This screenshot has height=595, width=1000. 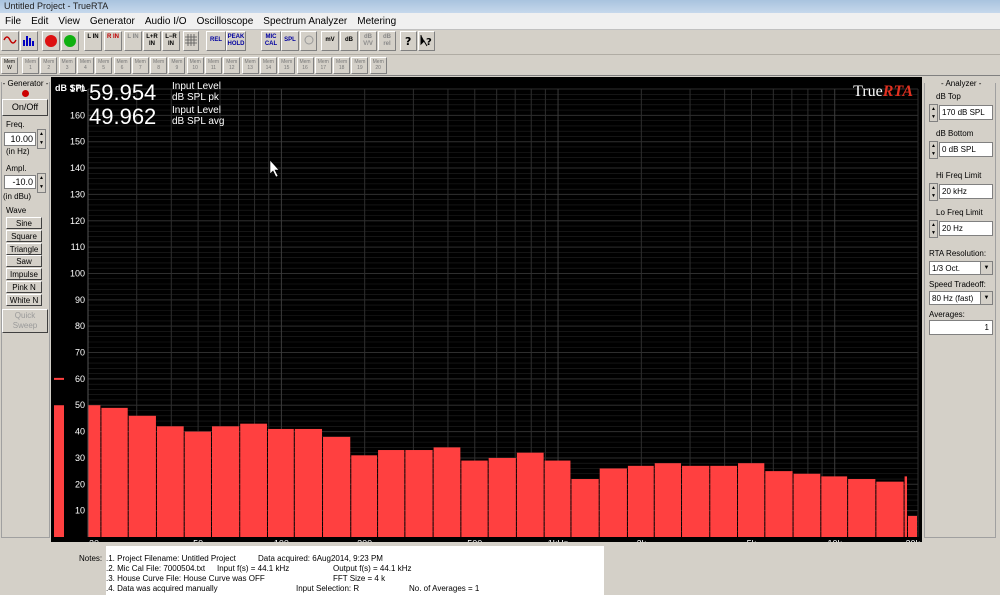 I want to click on chevron-down-icon: ▼, so click(x=986, y=268).